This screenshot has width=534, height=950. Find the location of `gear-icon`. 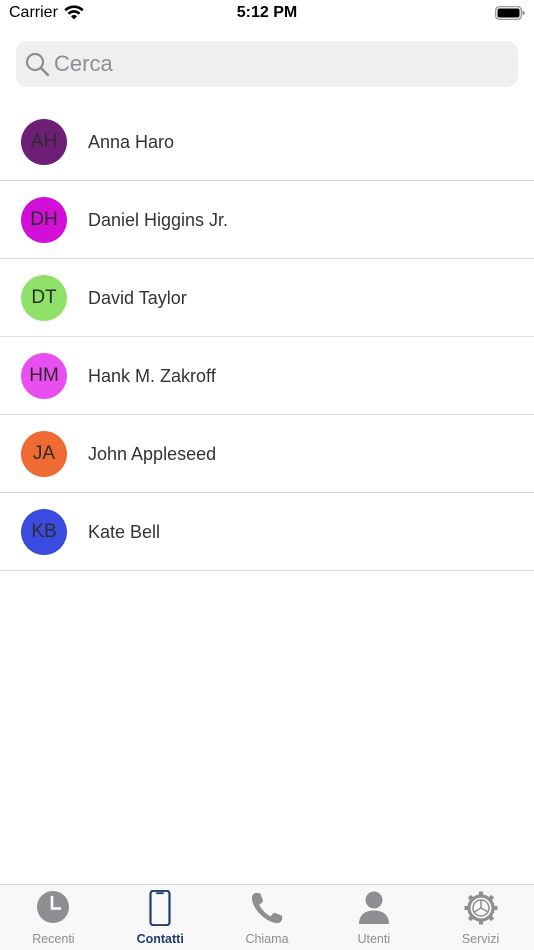

gear-icon is located at coordinates (481, 908).